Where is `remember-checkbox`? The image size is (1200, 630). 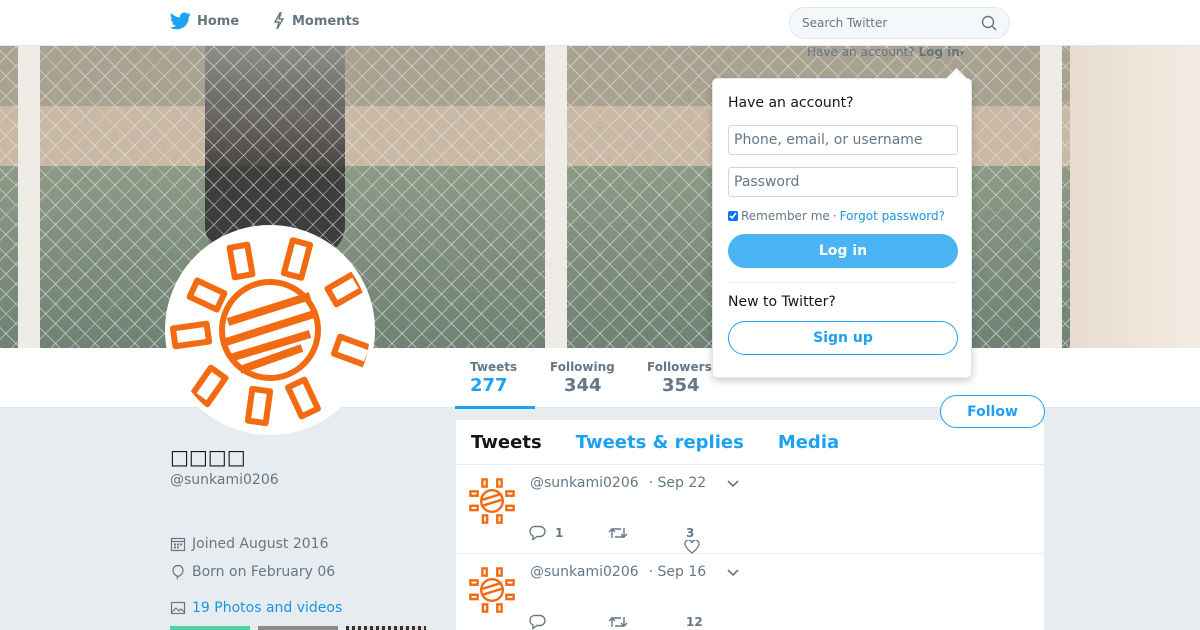
remember-checkbox is located at coordinates (733, 216).